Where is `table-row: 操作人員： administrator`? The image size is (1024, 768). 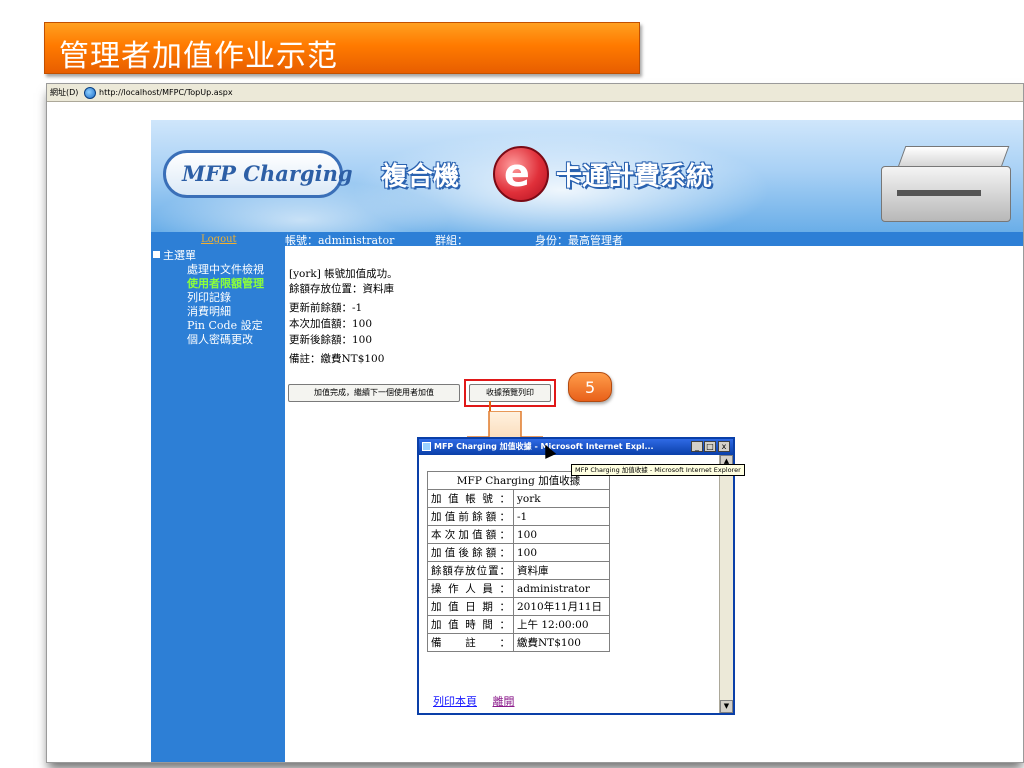 table-row: 操作人員： administrator is located at coordinates (518, 588).